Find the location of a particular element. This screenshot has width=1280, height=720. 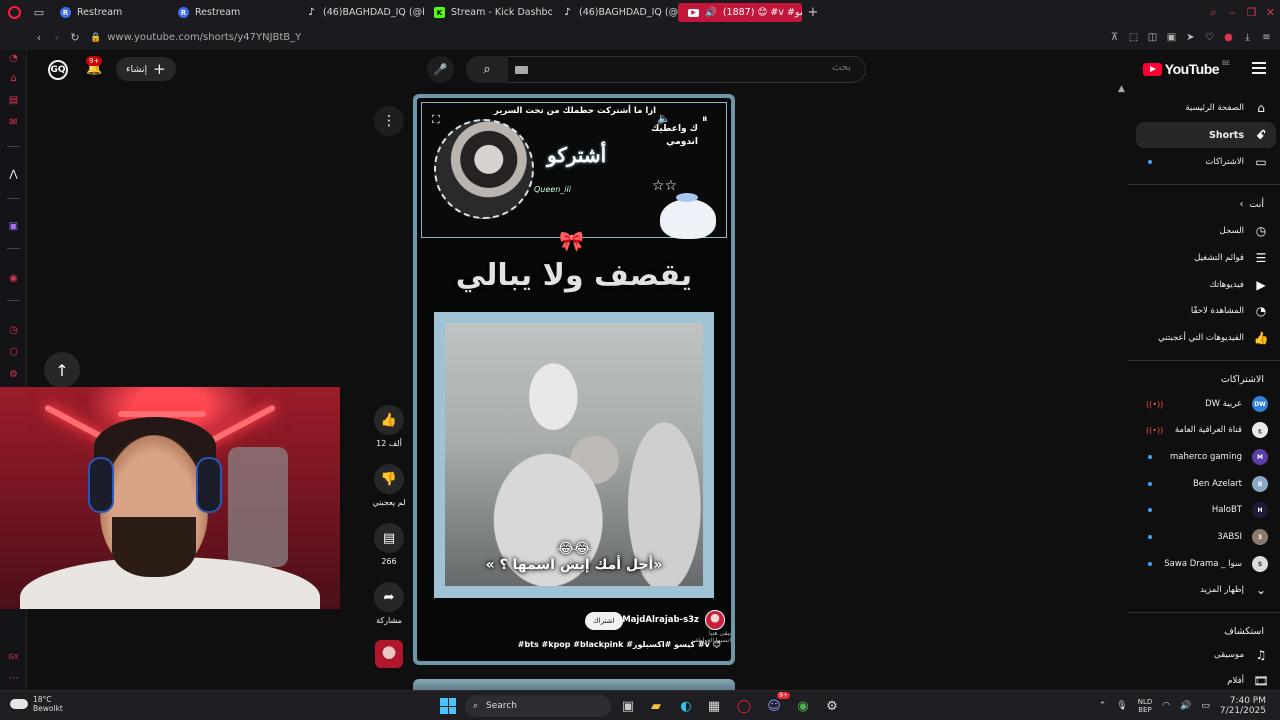

speaker-icon: 🔊 is located at coordinates (711, 12).